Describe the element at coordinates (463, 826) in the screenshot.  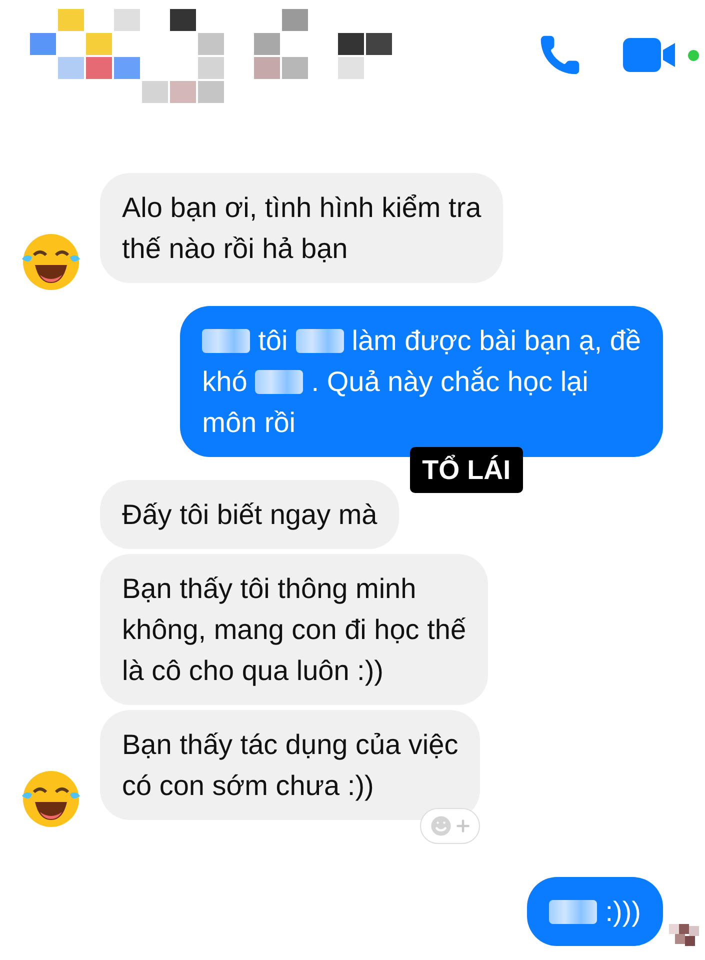
I see `plus-icon` at that location.